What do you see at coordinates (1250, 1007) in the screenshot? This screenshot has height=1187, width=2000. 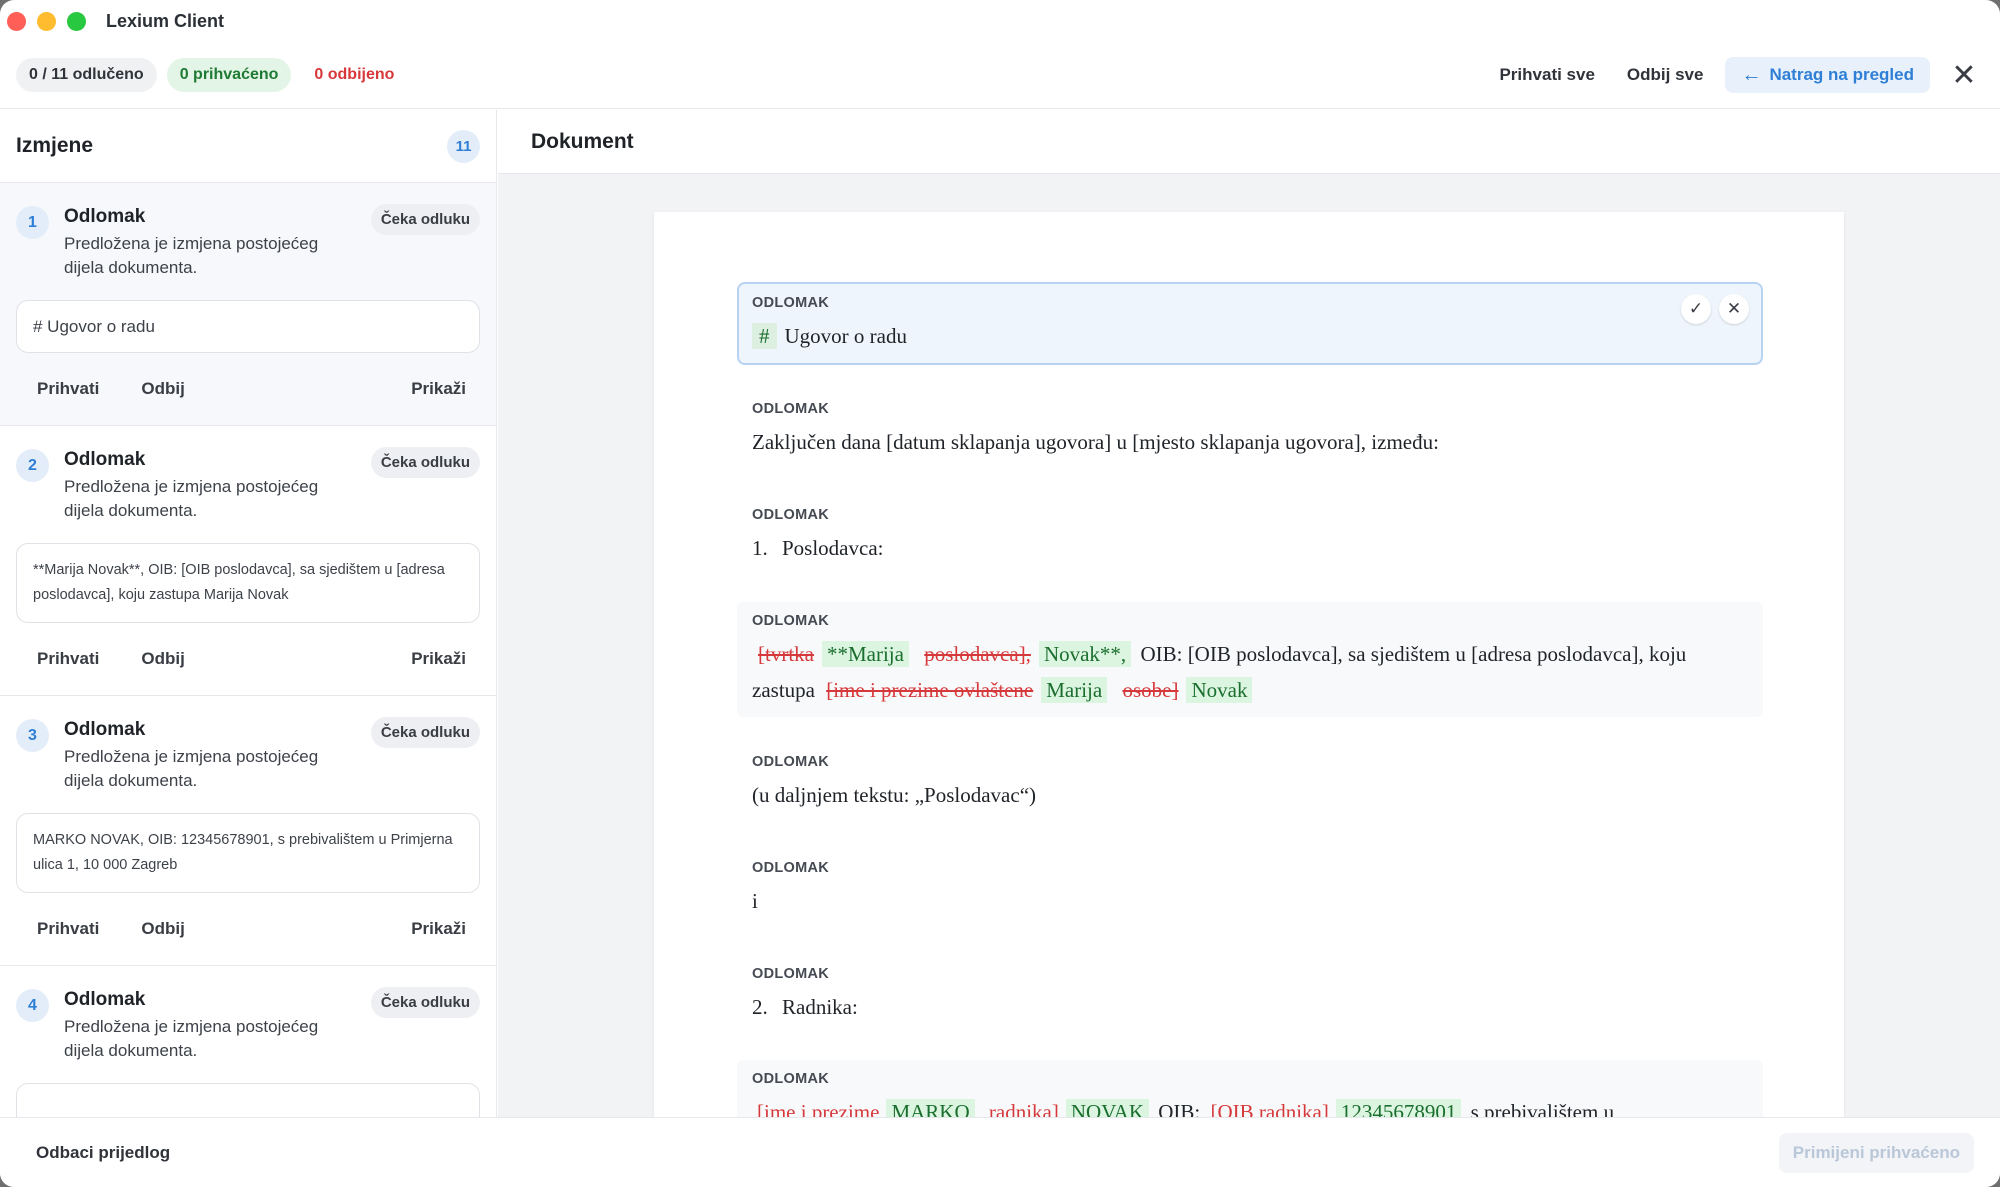 I see `paragraph-text: 2. Radnika:` at bounding box center [1250, 1007].